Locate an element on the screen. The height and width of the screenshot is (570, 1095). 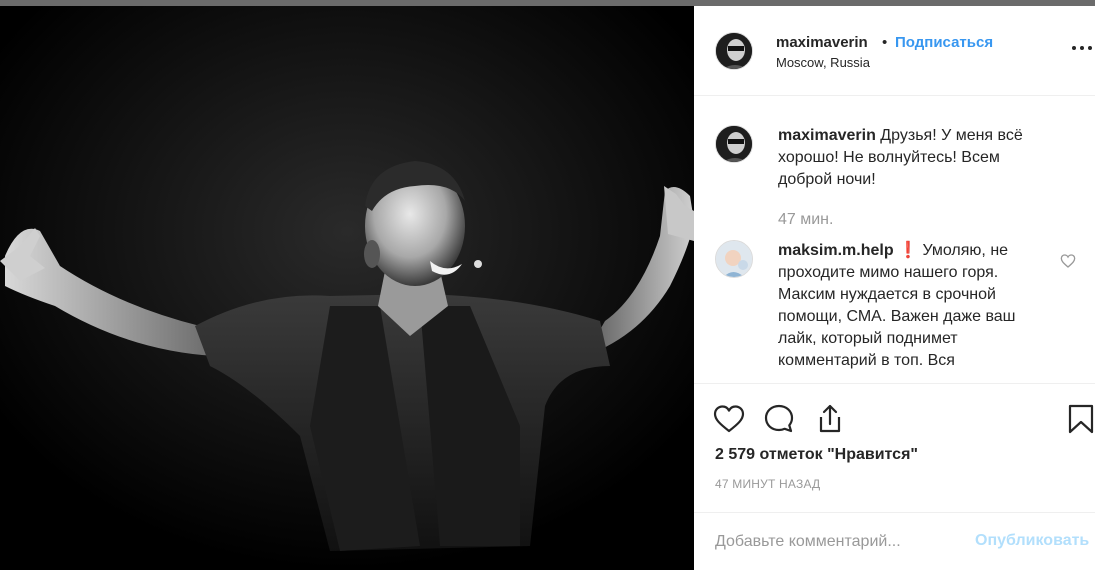
add-comment-section: Опубликовать is located at coordinates (894, 541).